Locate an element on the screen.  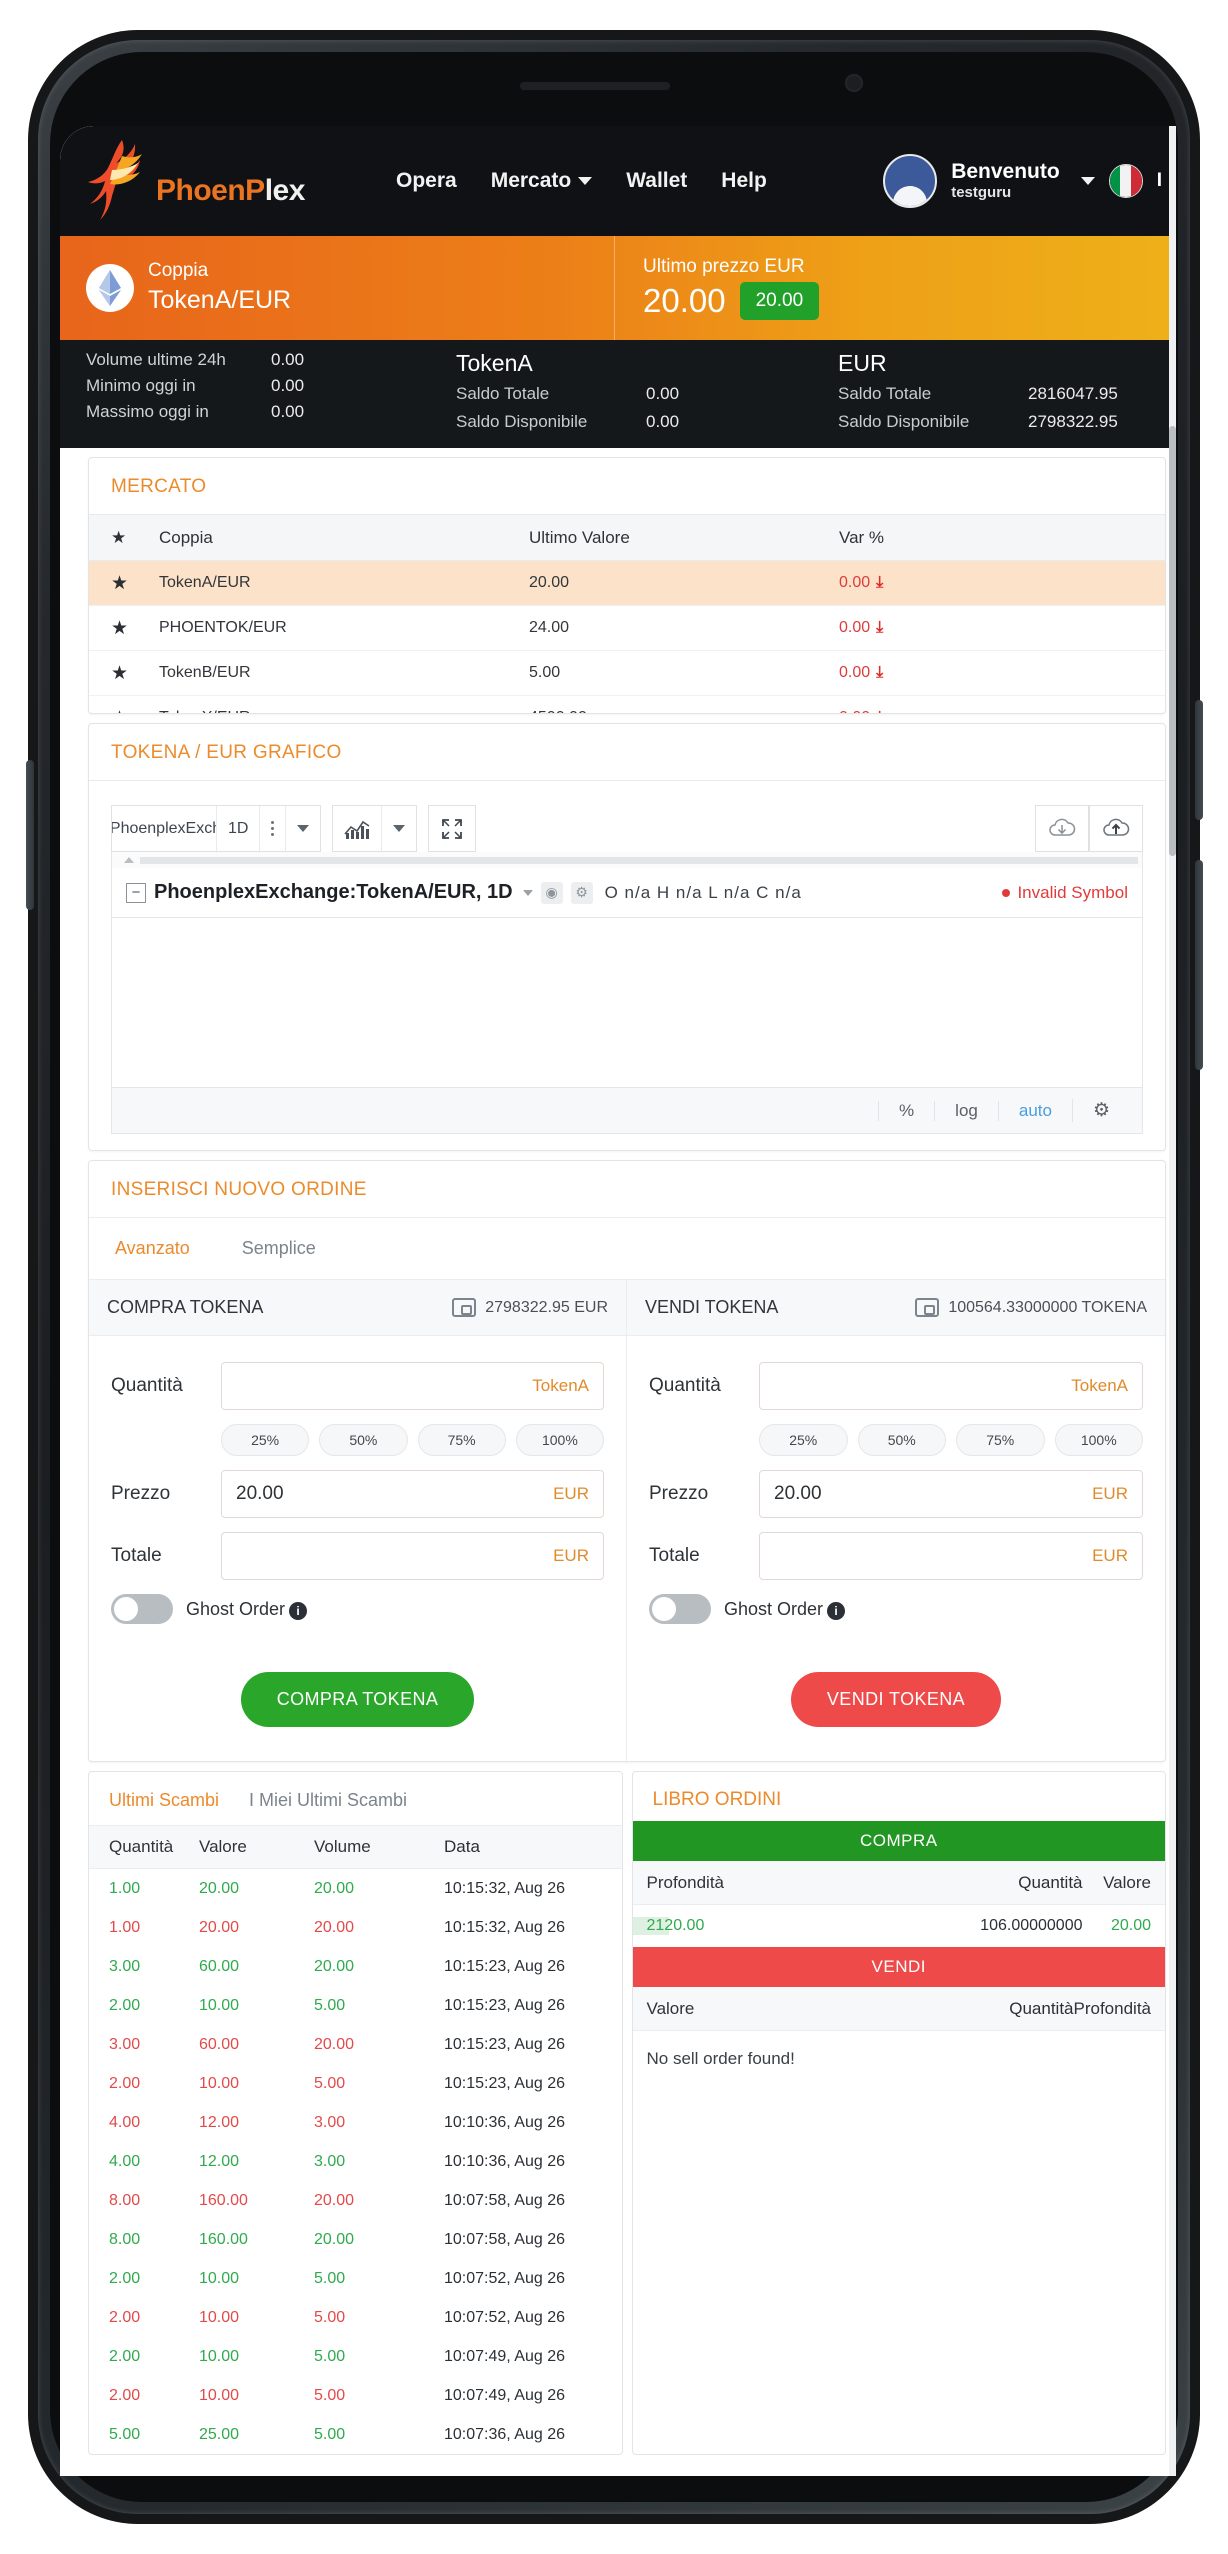
cloud-upload-icon is located at coordinates (1116, 828).